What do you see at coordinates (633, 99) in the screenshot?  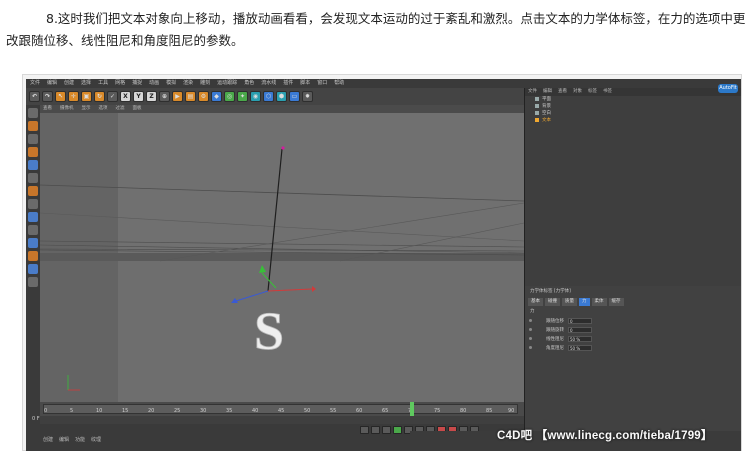 I see `object-row: 平面` at bounding box center [633, 99].